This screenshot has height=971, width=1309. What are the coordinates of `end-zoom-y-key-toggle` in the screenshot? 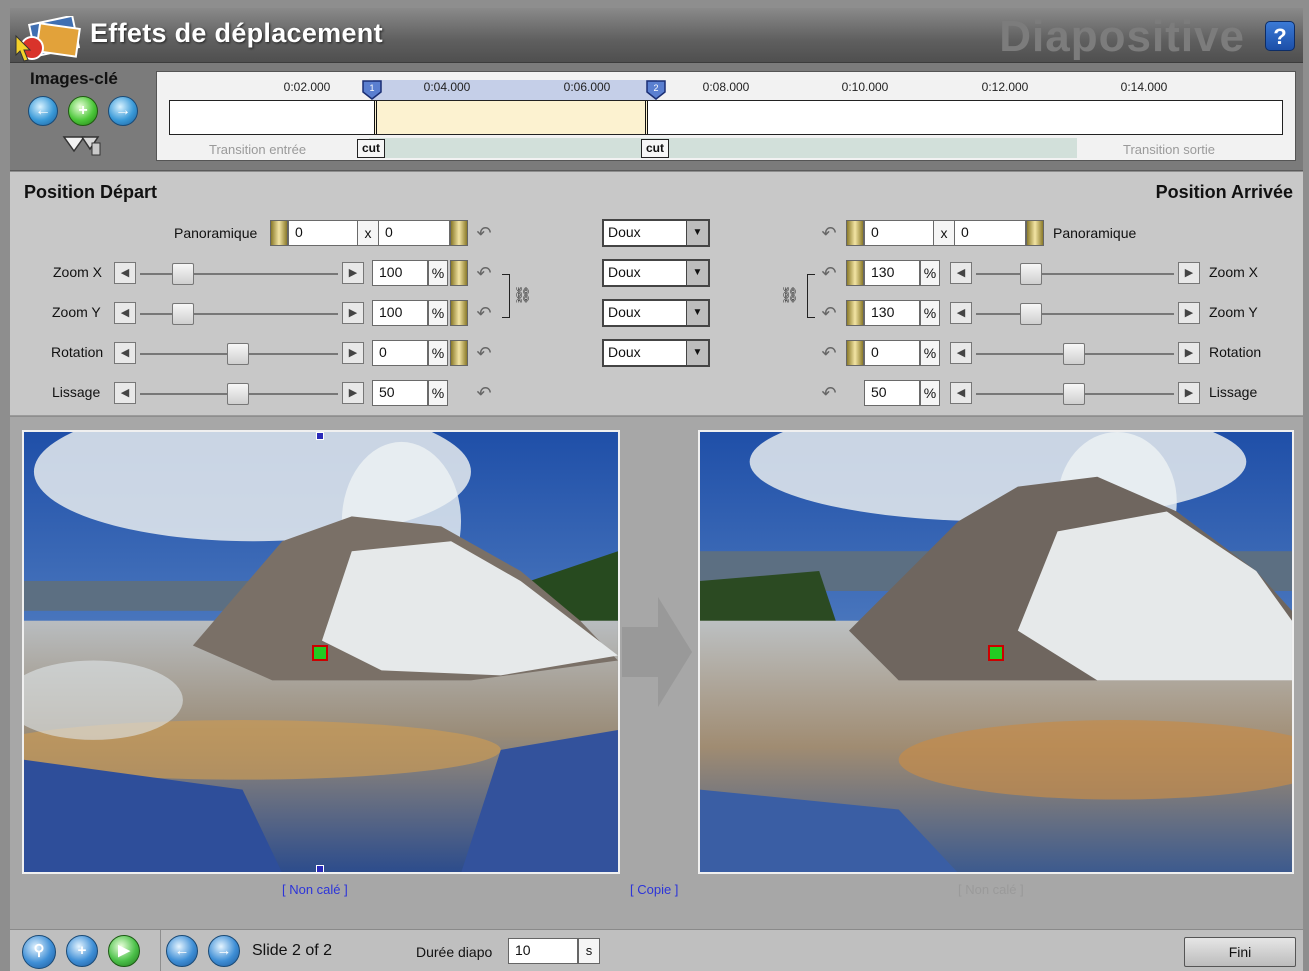 It's located at (855, 313).